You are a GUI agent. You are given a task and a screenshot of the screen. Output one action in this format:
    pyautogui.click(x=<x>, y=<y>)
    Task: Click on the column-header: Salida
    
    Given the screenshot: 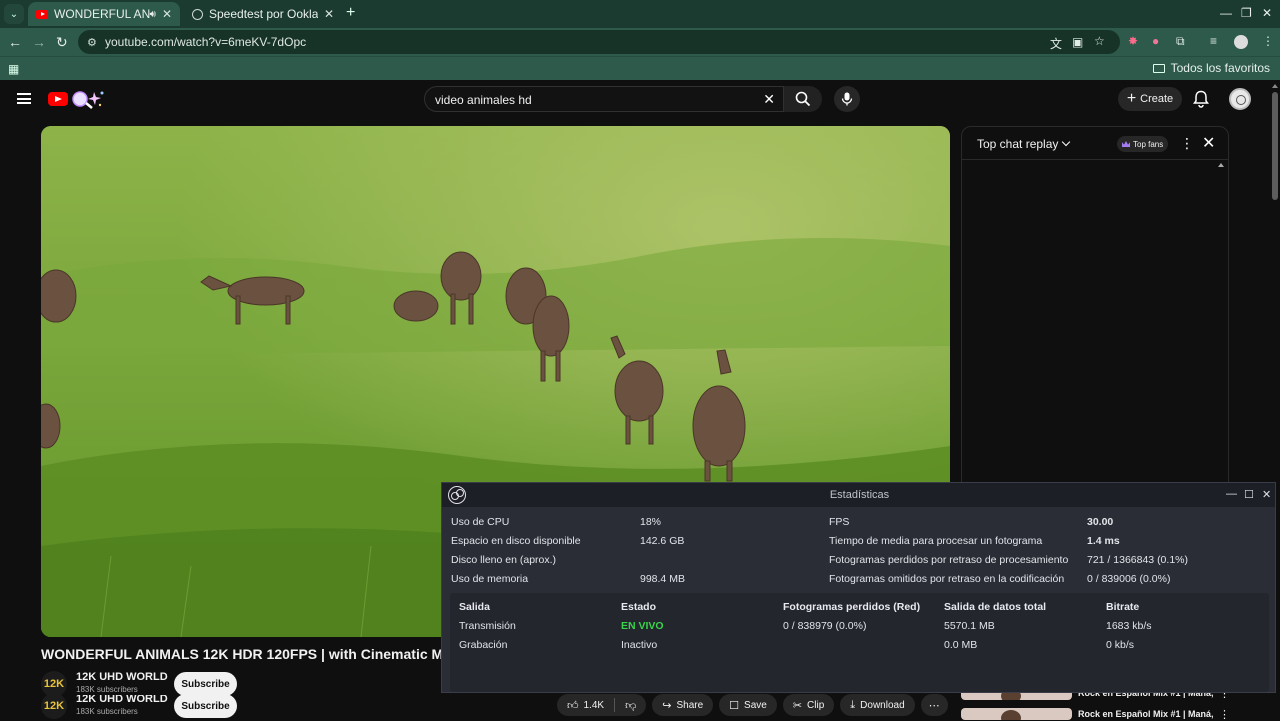 What is the action you would take?
    pyautogui.click(x=474, y=607)
    